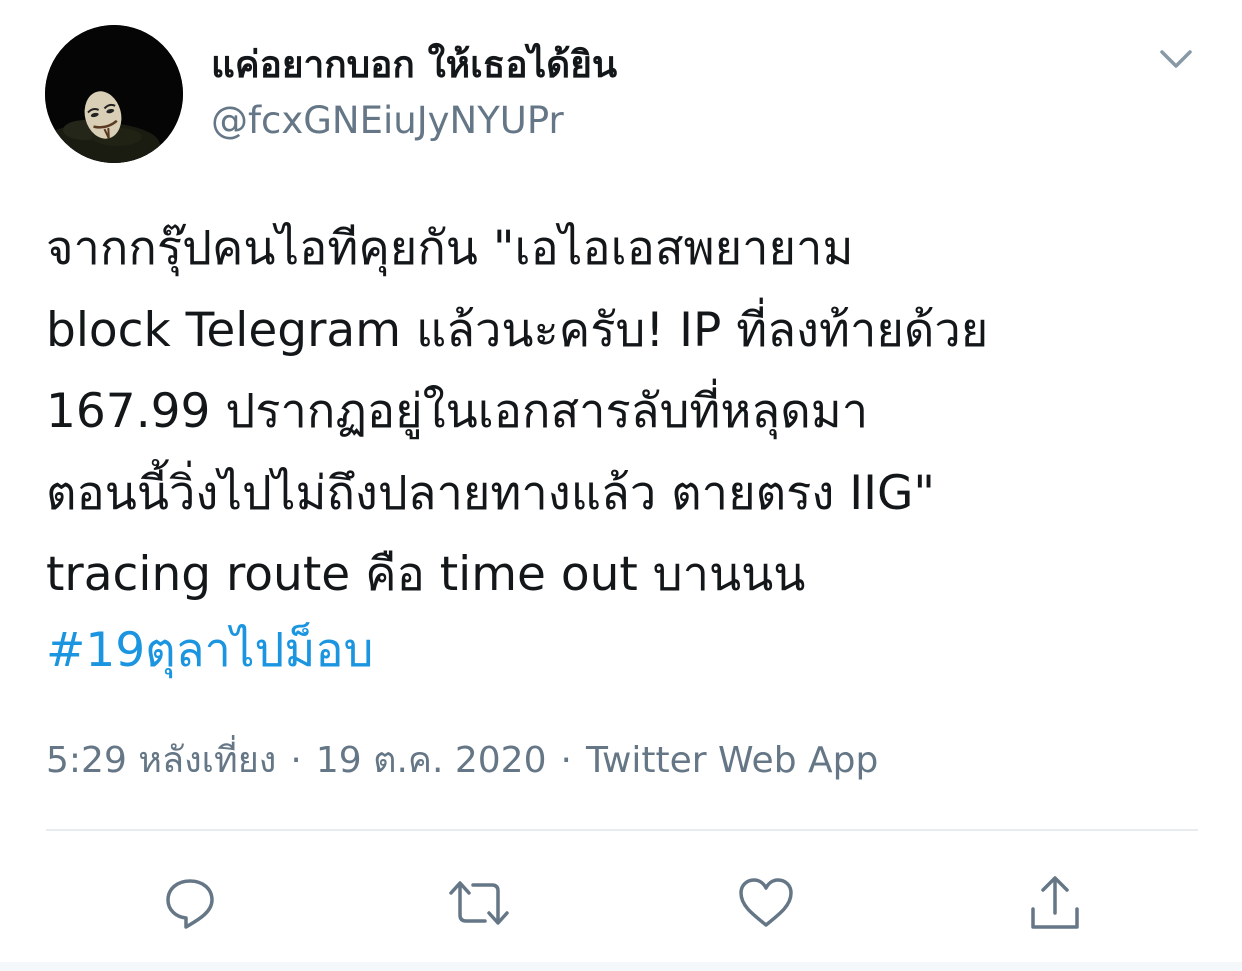  What do you see at coordinates (732, 760) in the screenshot?
I see `tweet-source: Twitter Web App` at bounding box center [732, 760].